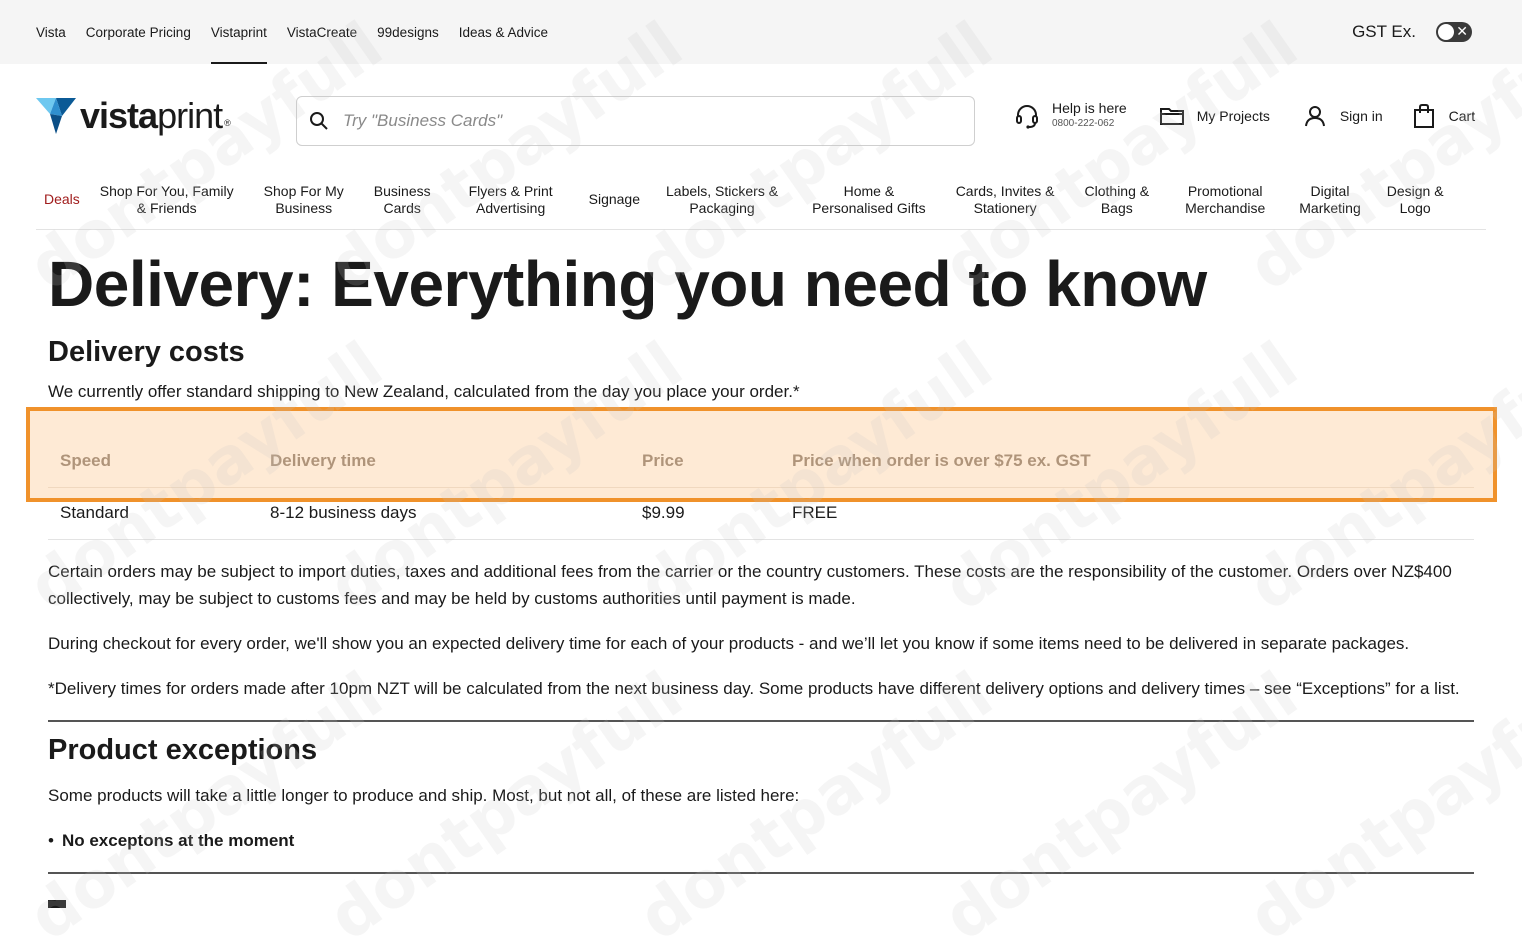  Describe the element at coordinates (1225, 207) in the screenshot. I see `nav-label-line2: Merchandise` at that location.